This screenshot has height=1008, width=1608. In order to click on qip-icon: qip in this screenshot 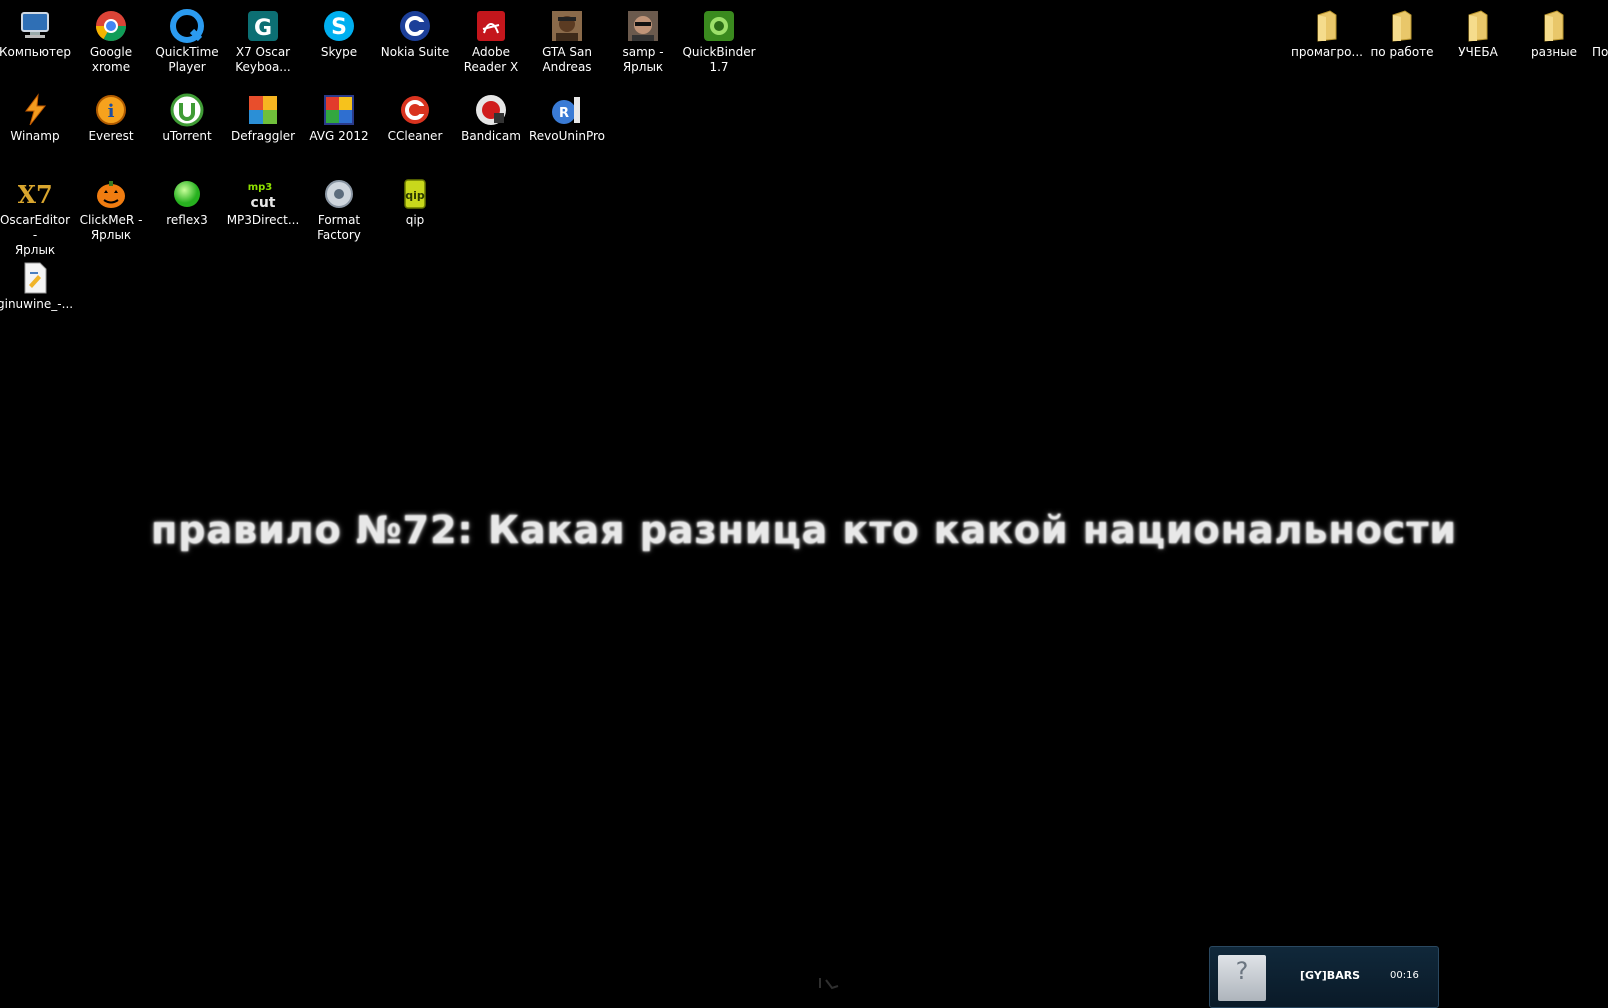, I will do `click(415, 194)`.